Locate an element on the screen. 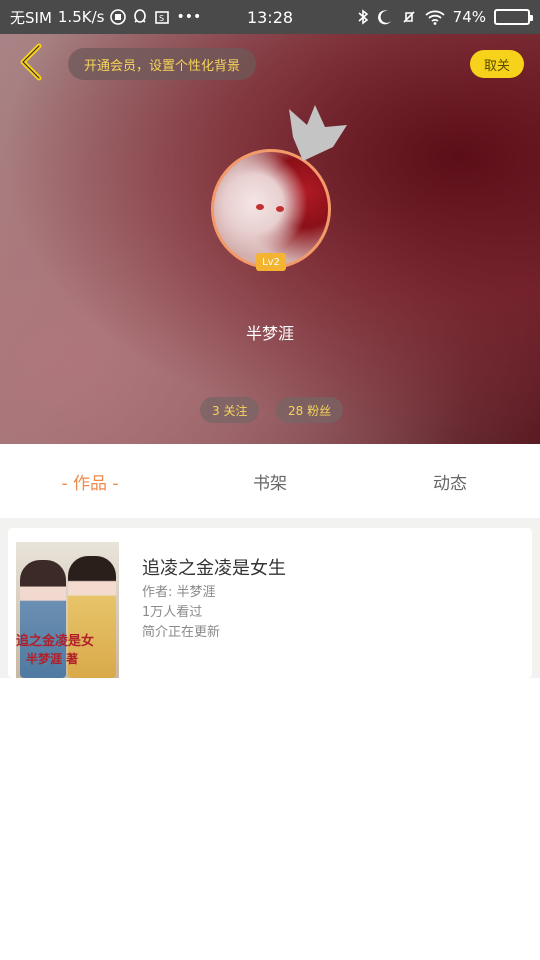  vibrate-off-icon is located at coordinates (409, 17).